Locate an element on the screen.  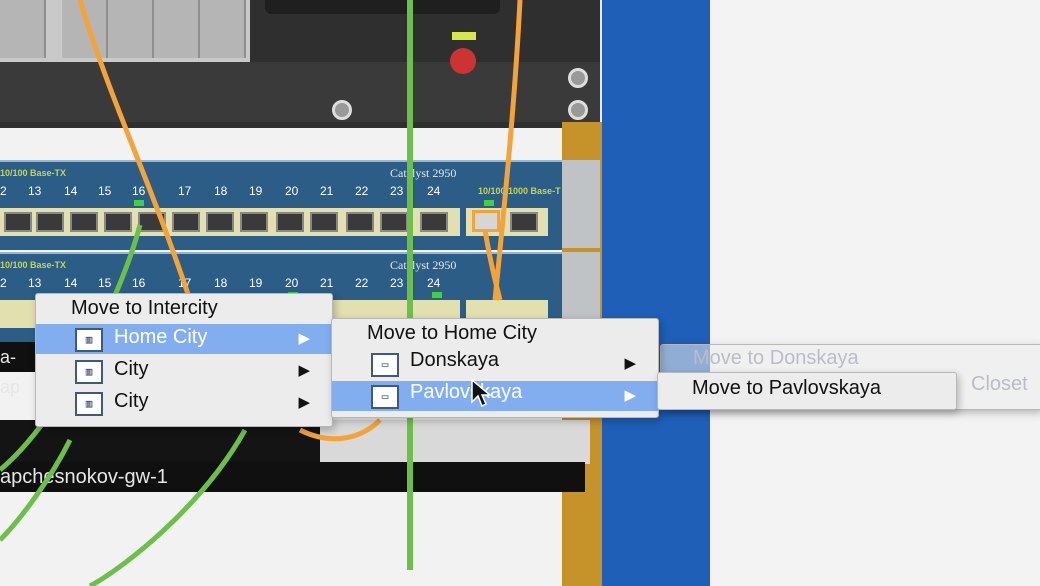
menu-item-donskaya: ▭ Donskaya ▶ is located at coordinates (495, 364).